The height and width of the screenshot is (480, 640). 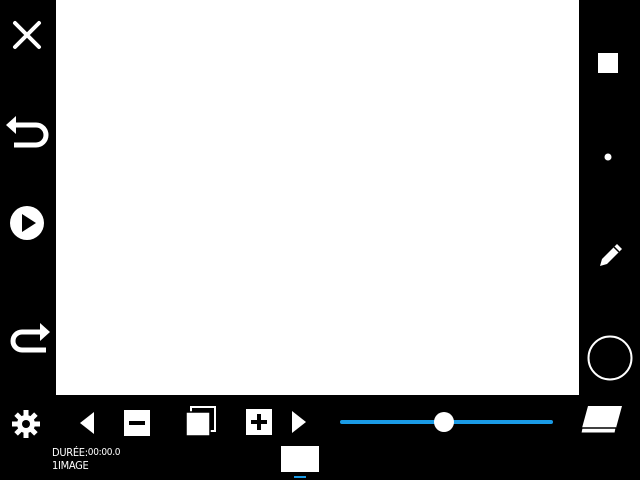 I want to click on speed-slider-knob, so click(x=444, y=422).